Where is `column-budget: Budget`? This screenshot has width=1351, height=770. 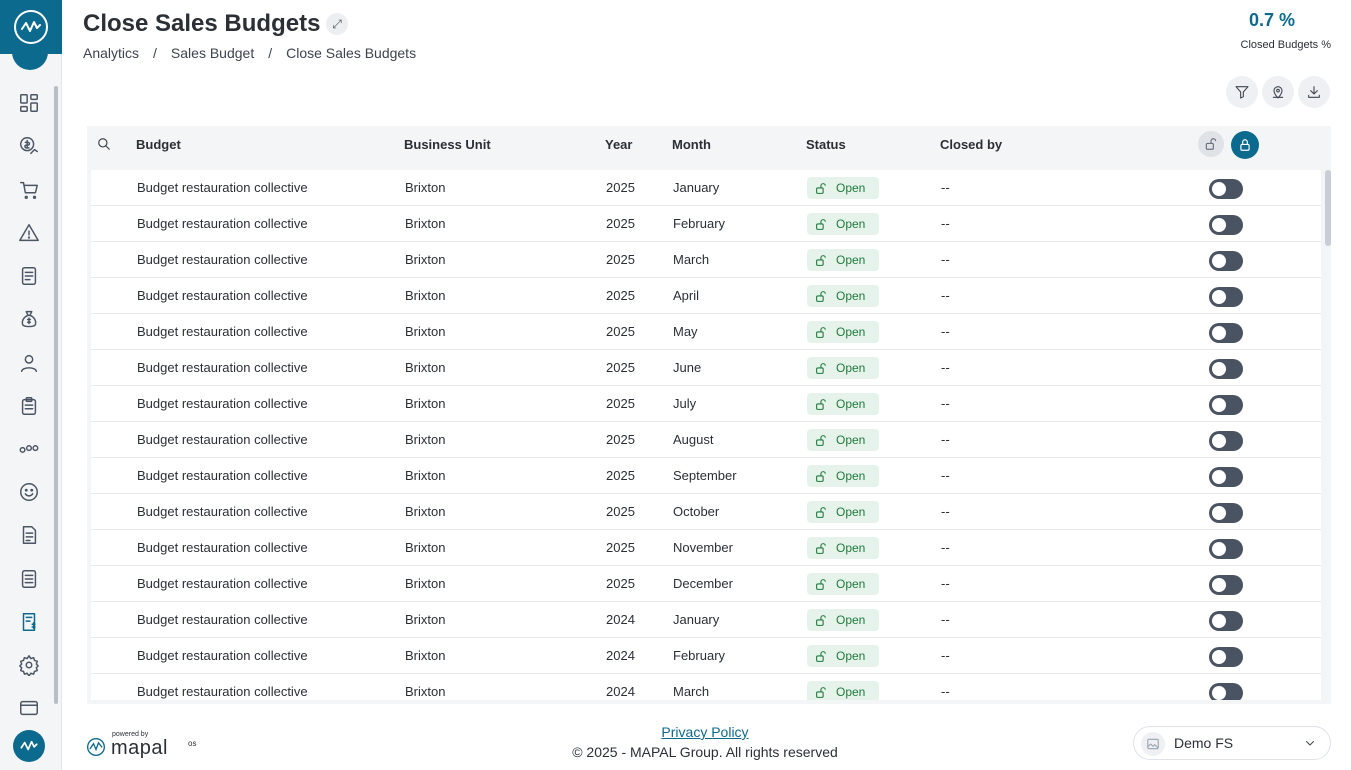 column-budget: Budget is located at coordinates (158, 144).